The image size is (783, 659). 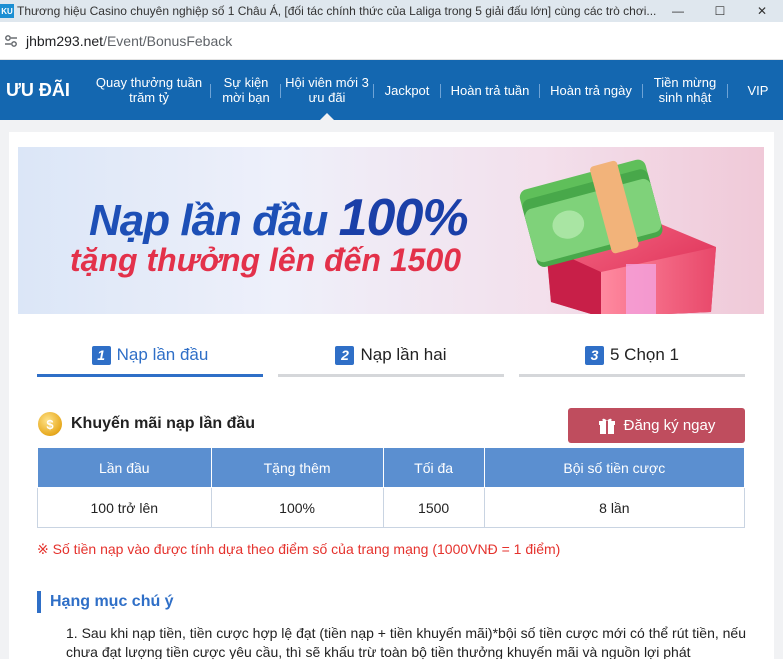 I want to click on maximize-button: ☐, so click(x=720, y=11).